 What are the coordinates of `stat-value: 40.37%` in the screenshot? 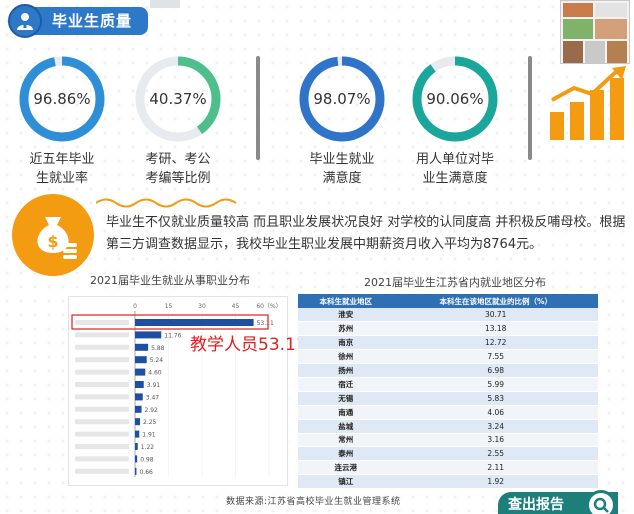 It's located at (178, 99).